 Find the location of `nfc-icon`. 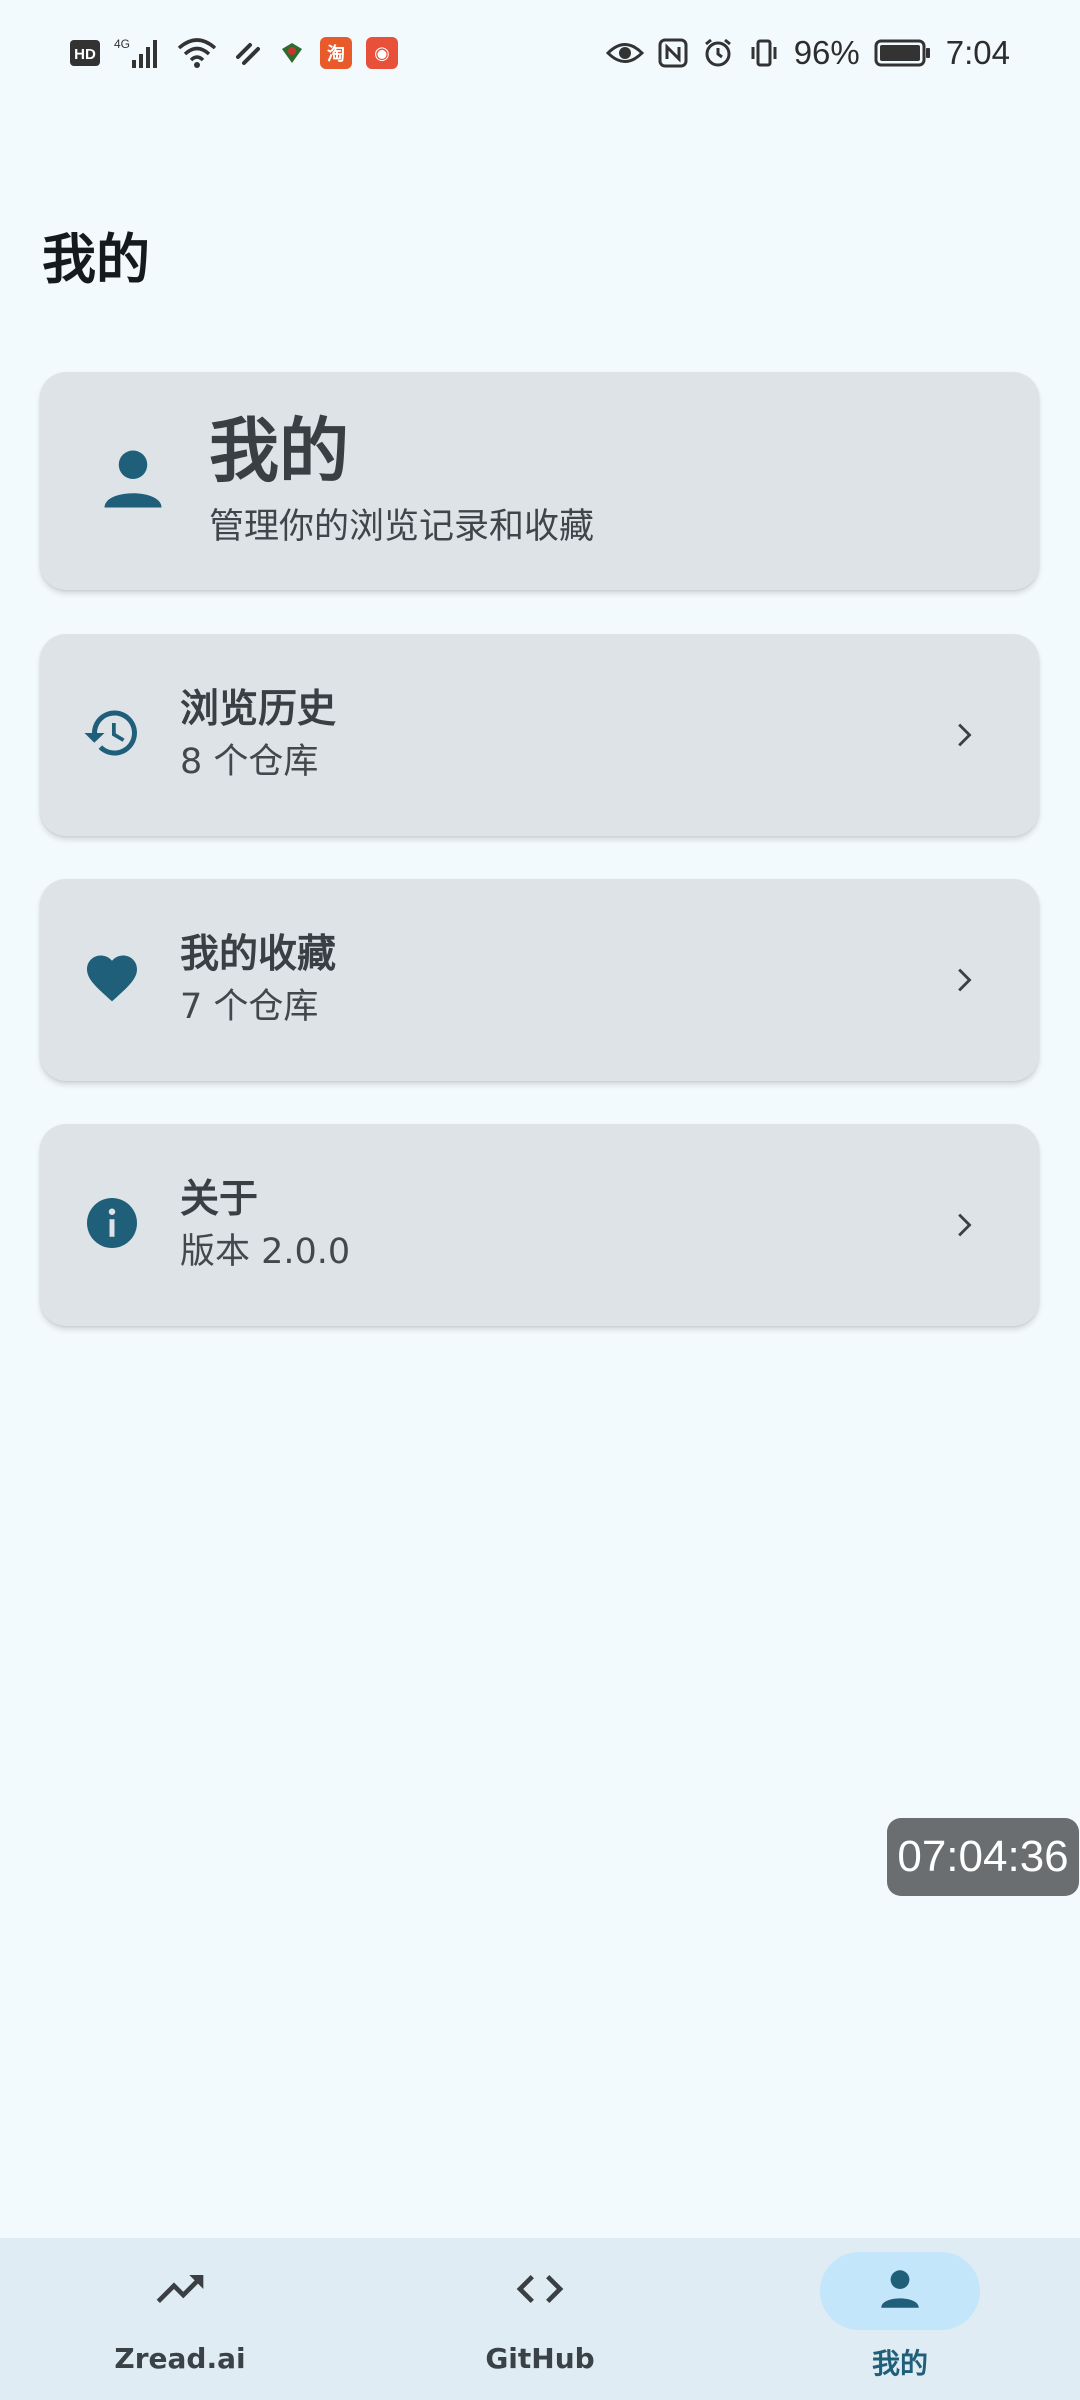

nfc-icon is located at coordinates (673, 53).